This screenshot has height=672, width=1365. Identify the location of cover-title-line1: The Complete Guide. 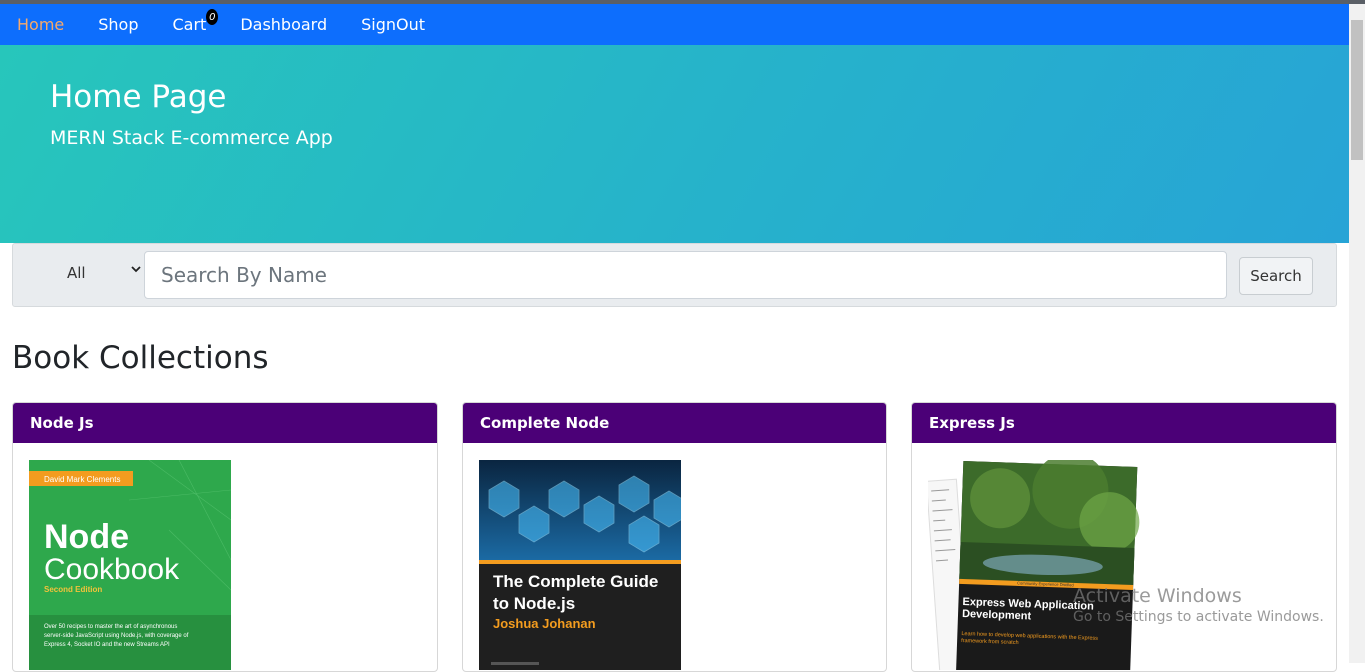
(575, 581).